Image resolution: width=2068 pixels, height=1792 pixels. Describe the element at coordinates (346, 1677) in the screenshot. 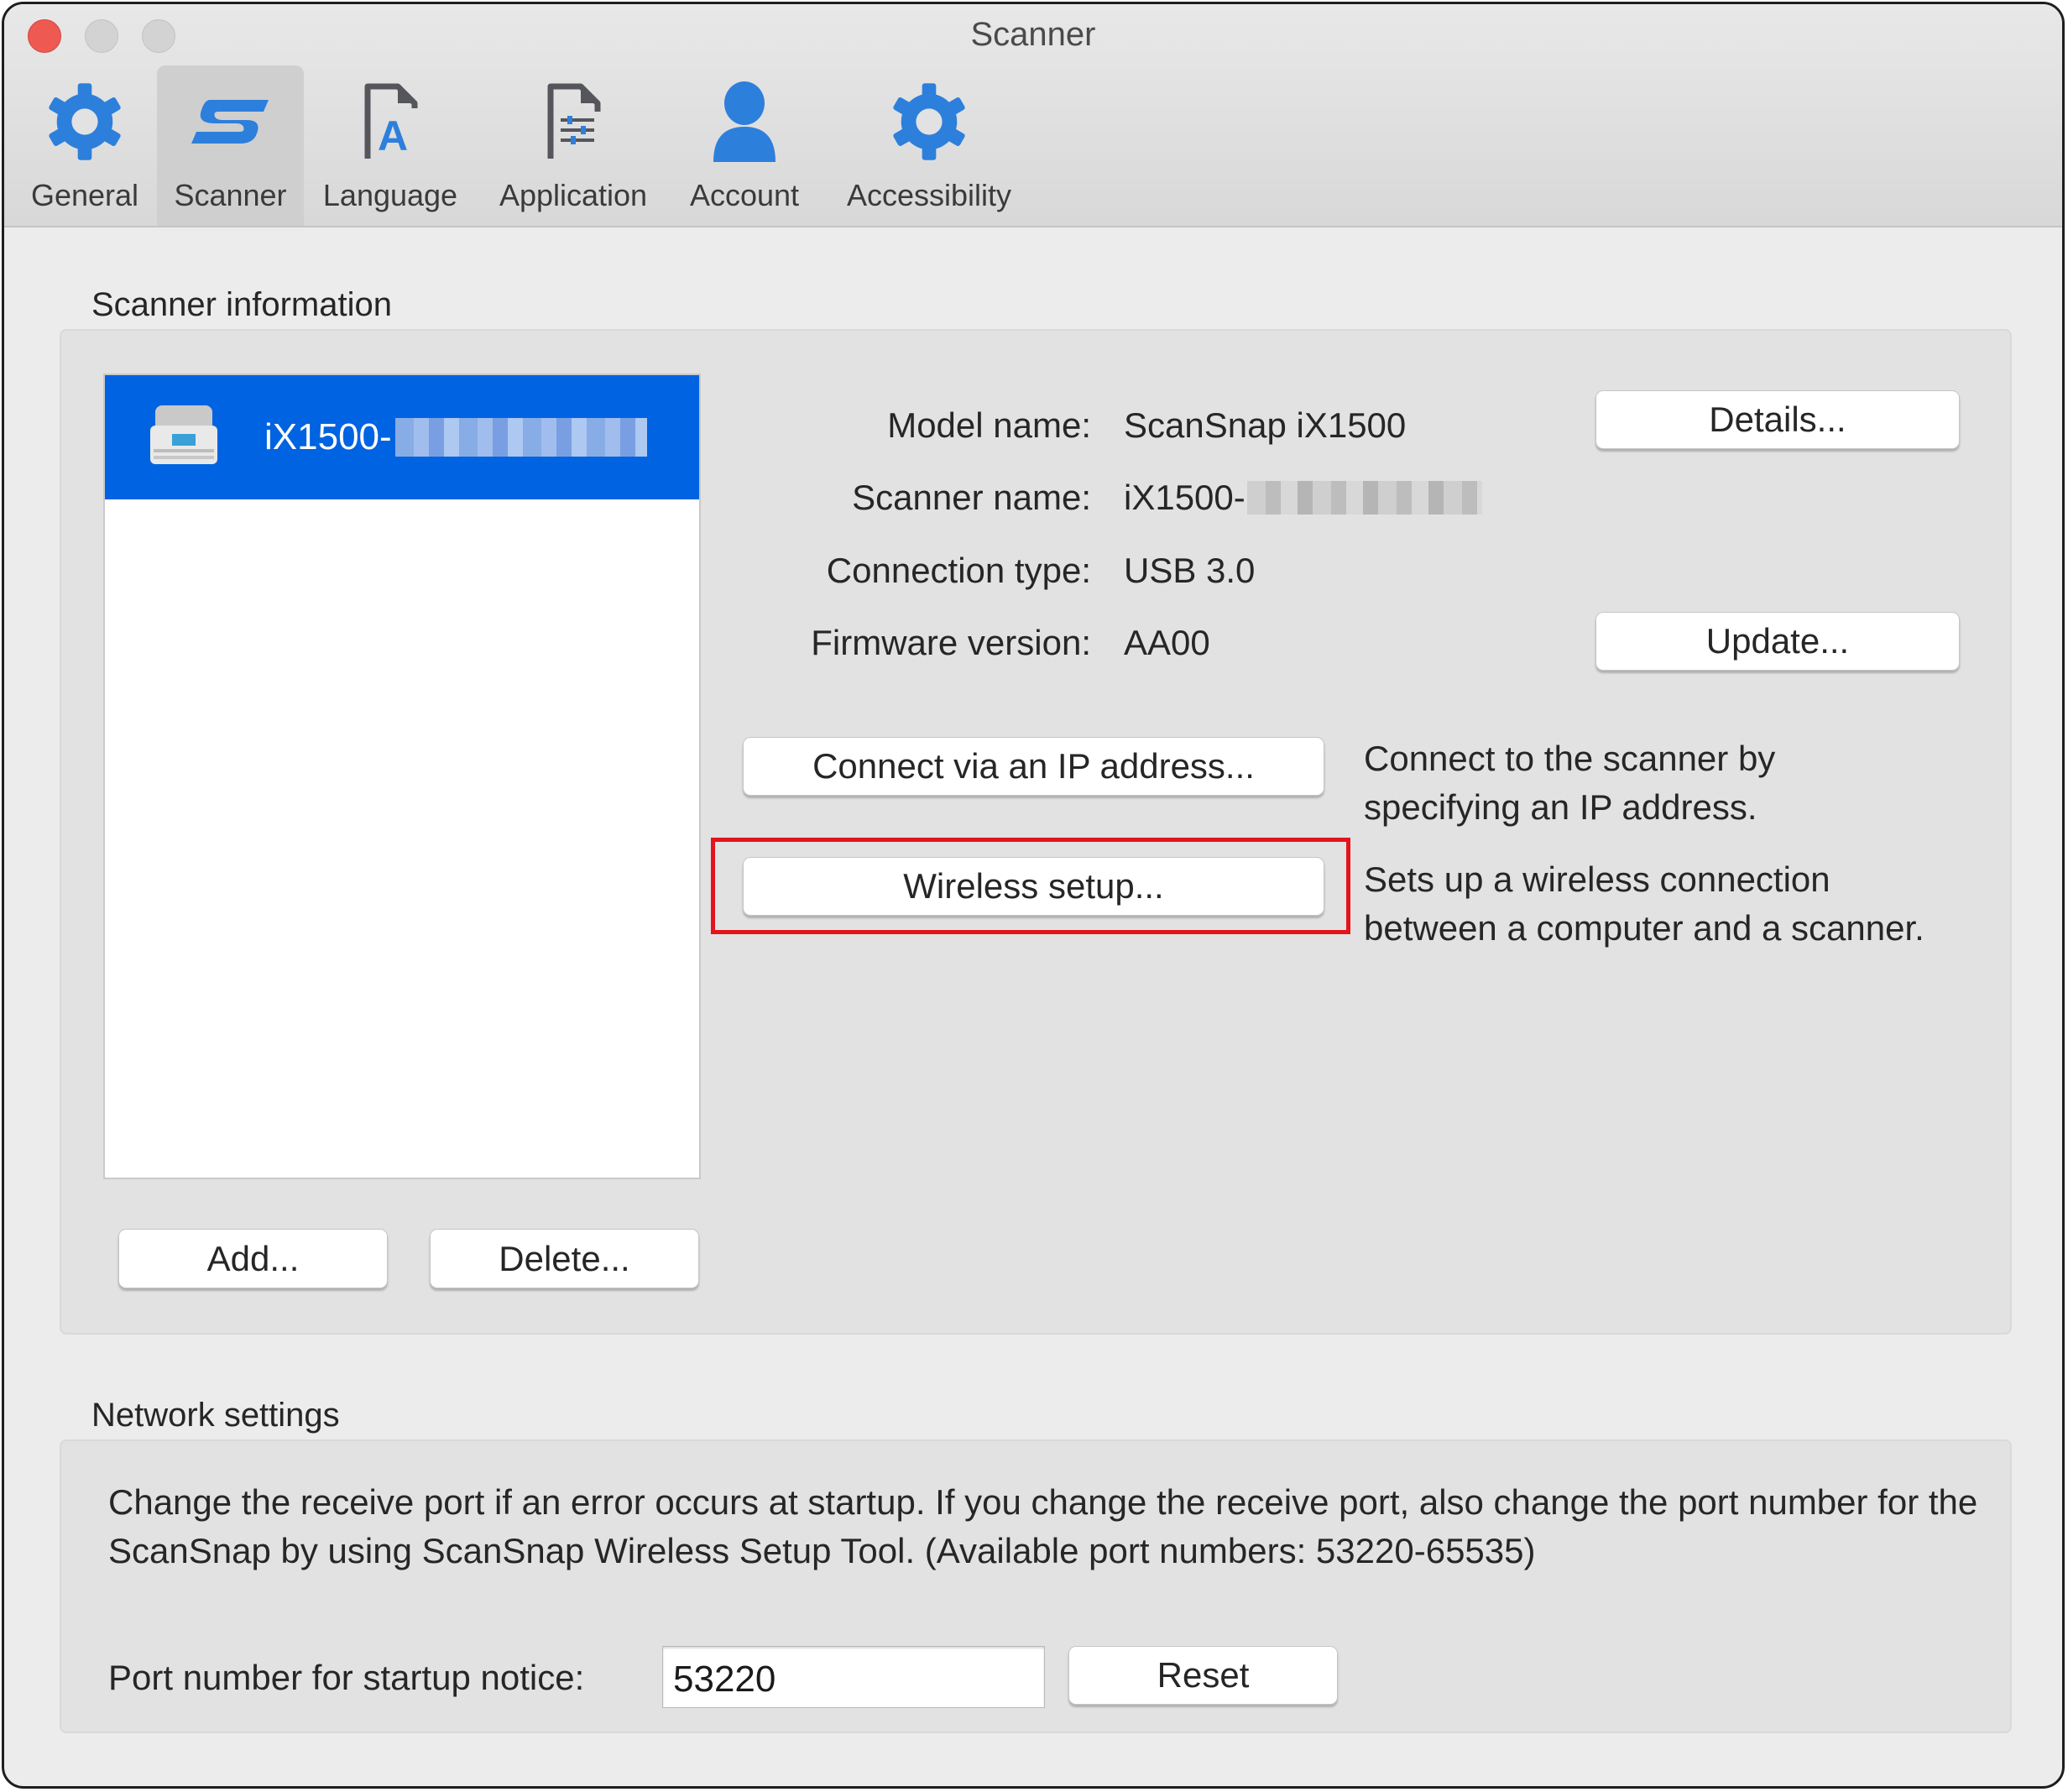

I see `port-number-label: Port number for startup notice:` at that location.